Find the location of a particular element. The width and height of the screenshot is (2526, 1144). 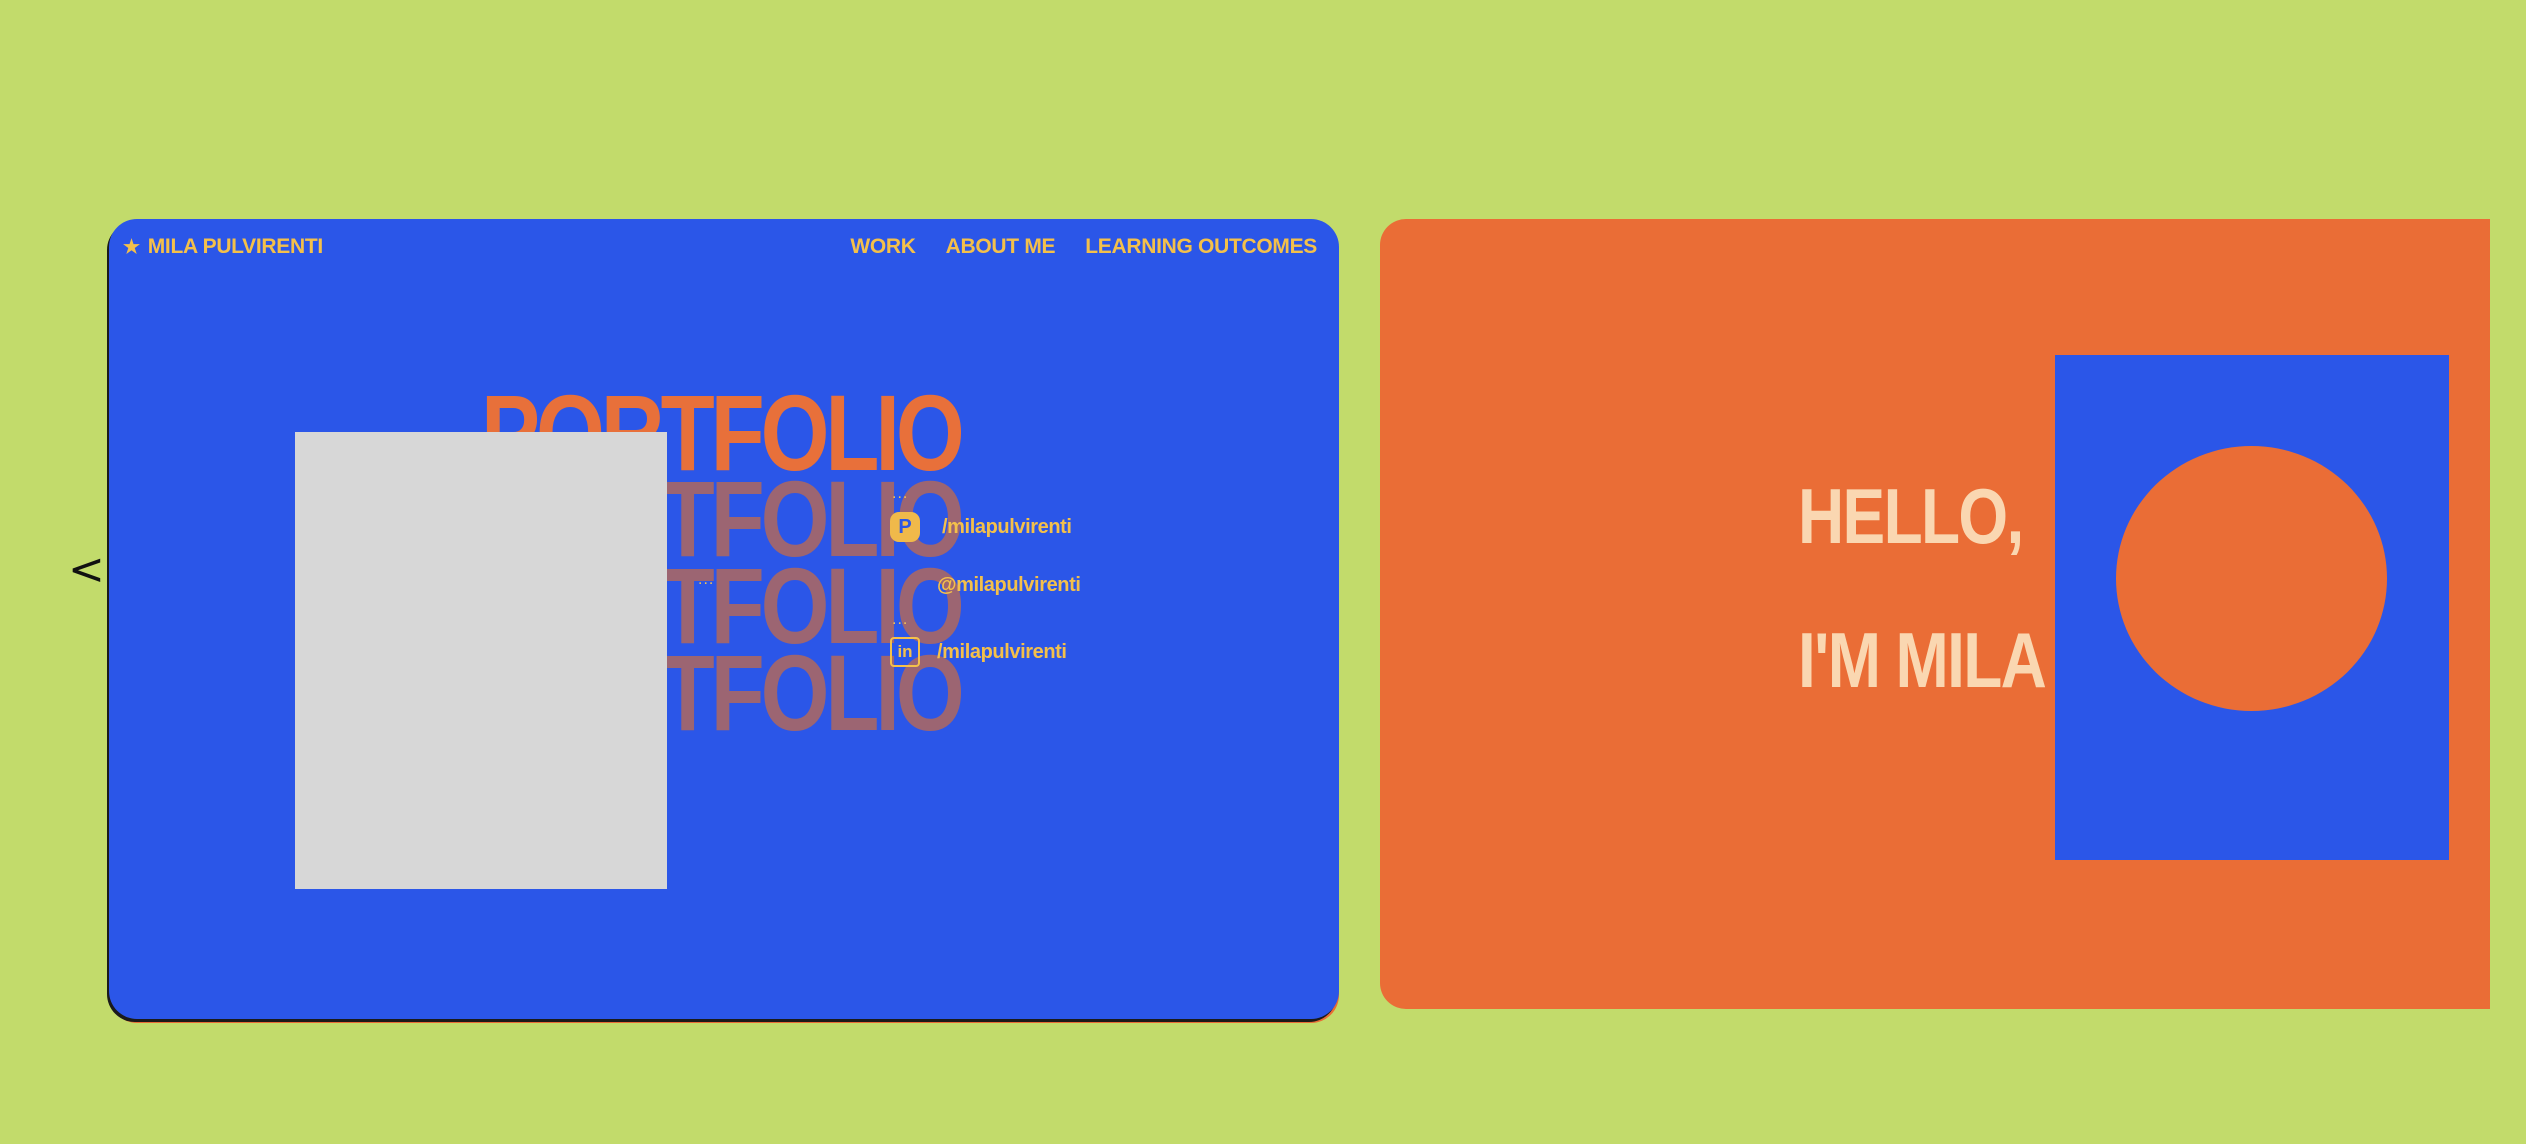

nav-links: WORK ABOUT ME LEARNING OUTCOMES is located at coordinates (1083, 247).